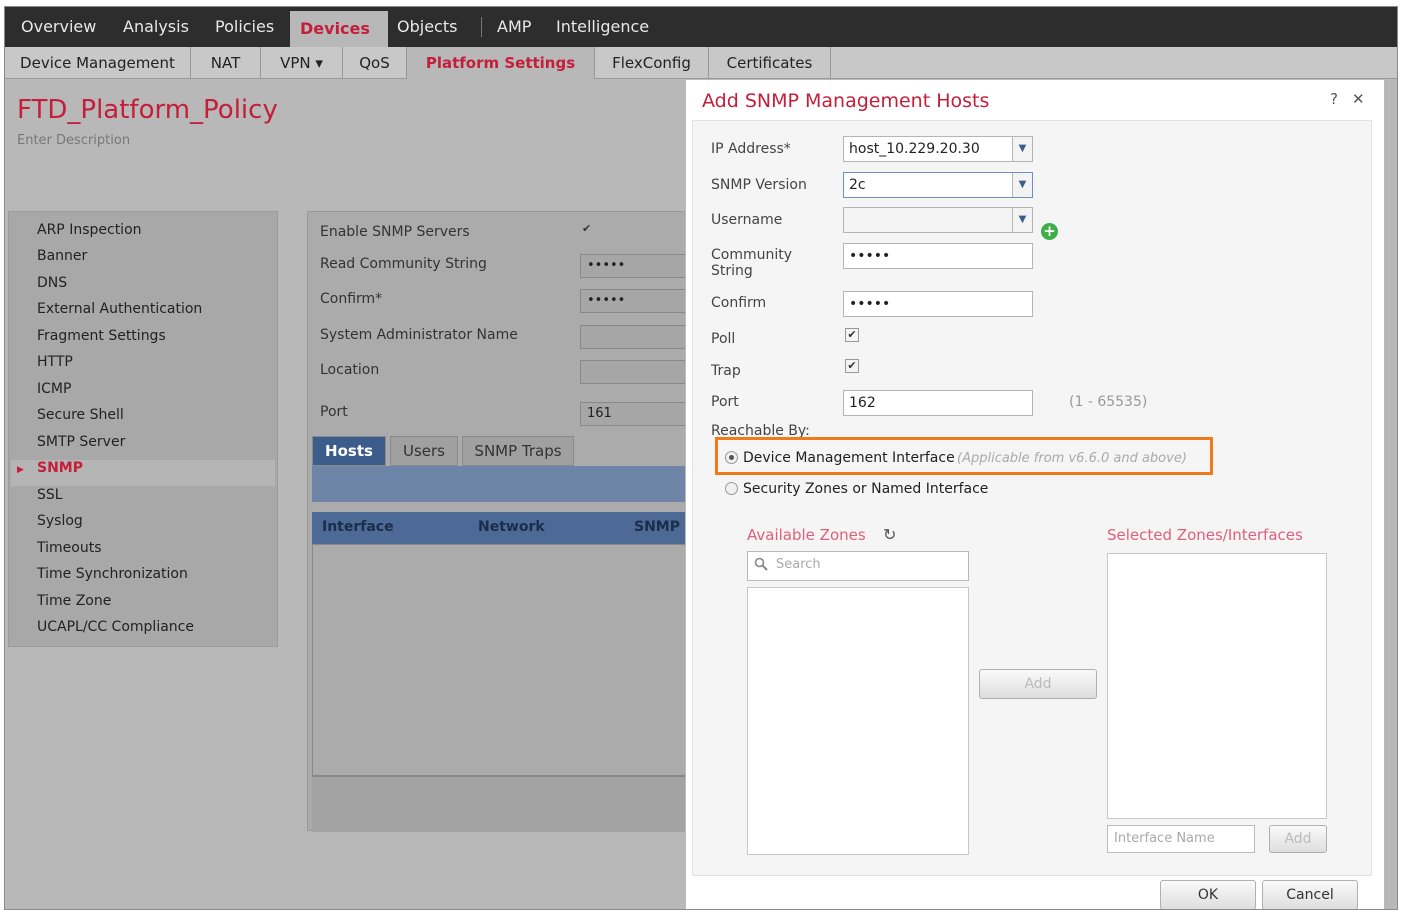 The image size is (1404, 910). What do you see at coordinates (395, 232) in the screenshot?
I see `enable-snmp-label: Enable SNMP Servers` at bounding box center [395, 232].